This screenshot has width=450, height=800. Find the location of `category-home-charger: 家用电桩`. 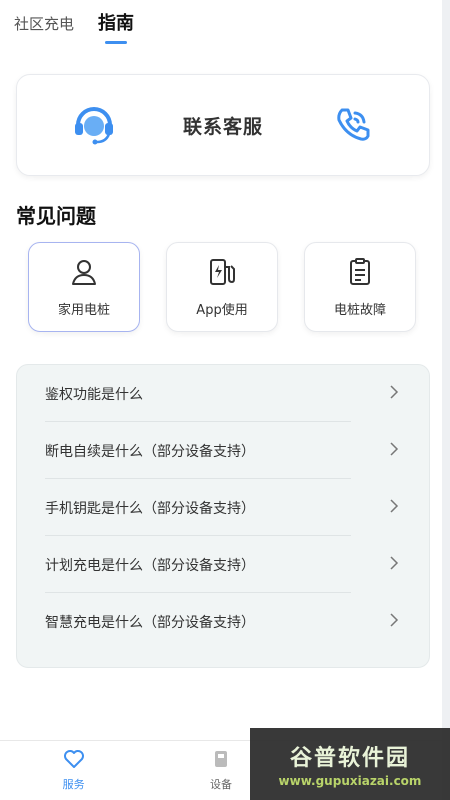

category-home-charger: 家用电桩 is located at coordinates (84, 287).